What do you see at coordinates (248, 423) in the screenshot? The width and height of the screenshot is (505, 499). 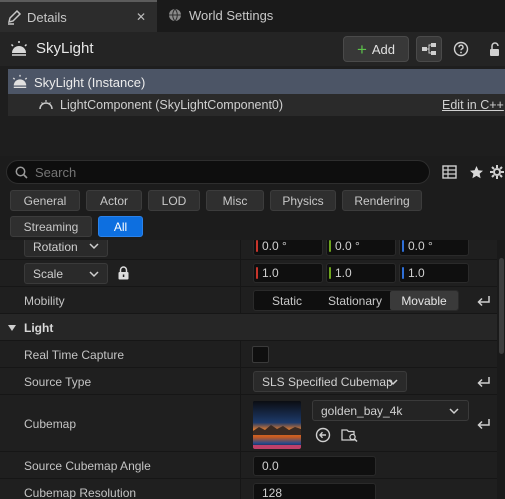 I see `cubemap-row: Cubemap golden_bay_4k` at bounding box center [248, 423].